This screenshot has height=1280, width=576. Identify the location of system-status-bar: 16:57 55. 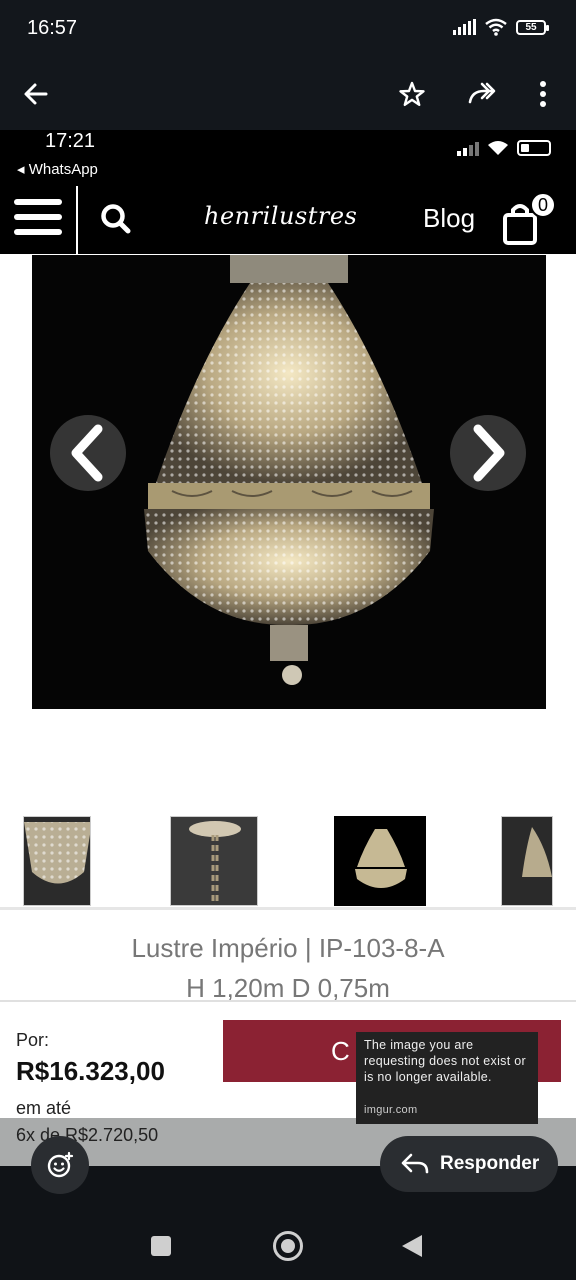
(288, 30).